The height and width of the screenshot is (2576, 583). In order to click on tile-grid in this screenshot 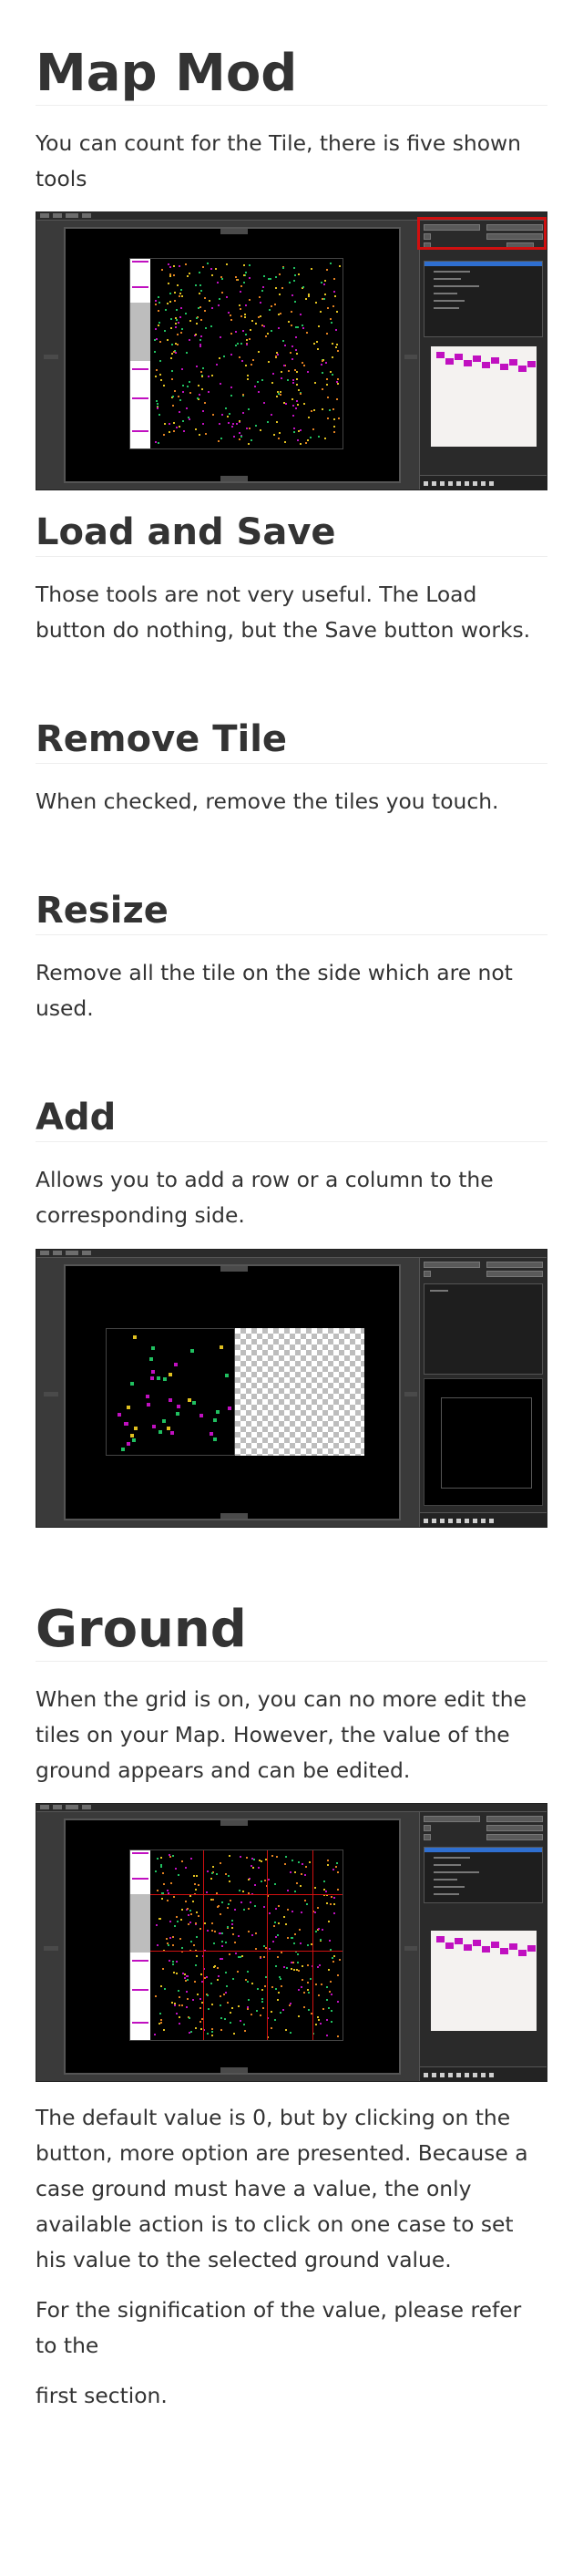, I will do `click(236, 353)`.